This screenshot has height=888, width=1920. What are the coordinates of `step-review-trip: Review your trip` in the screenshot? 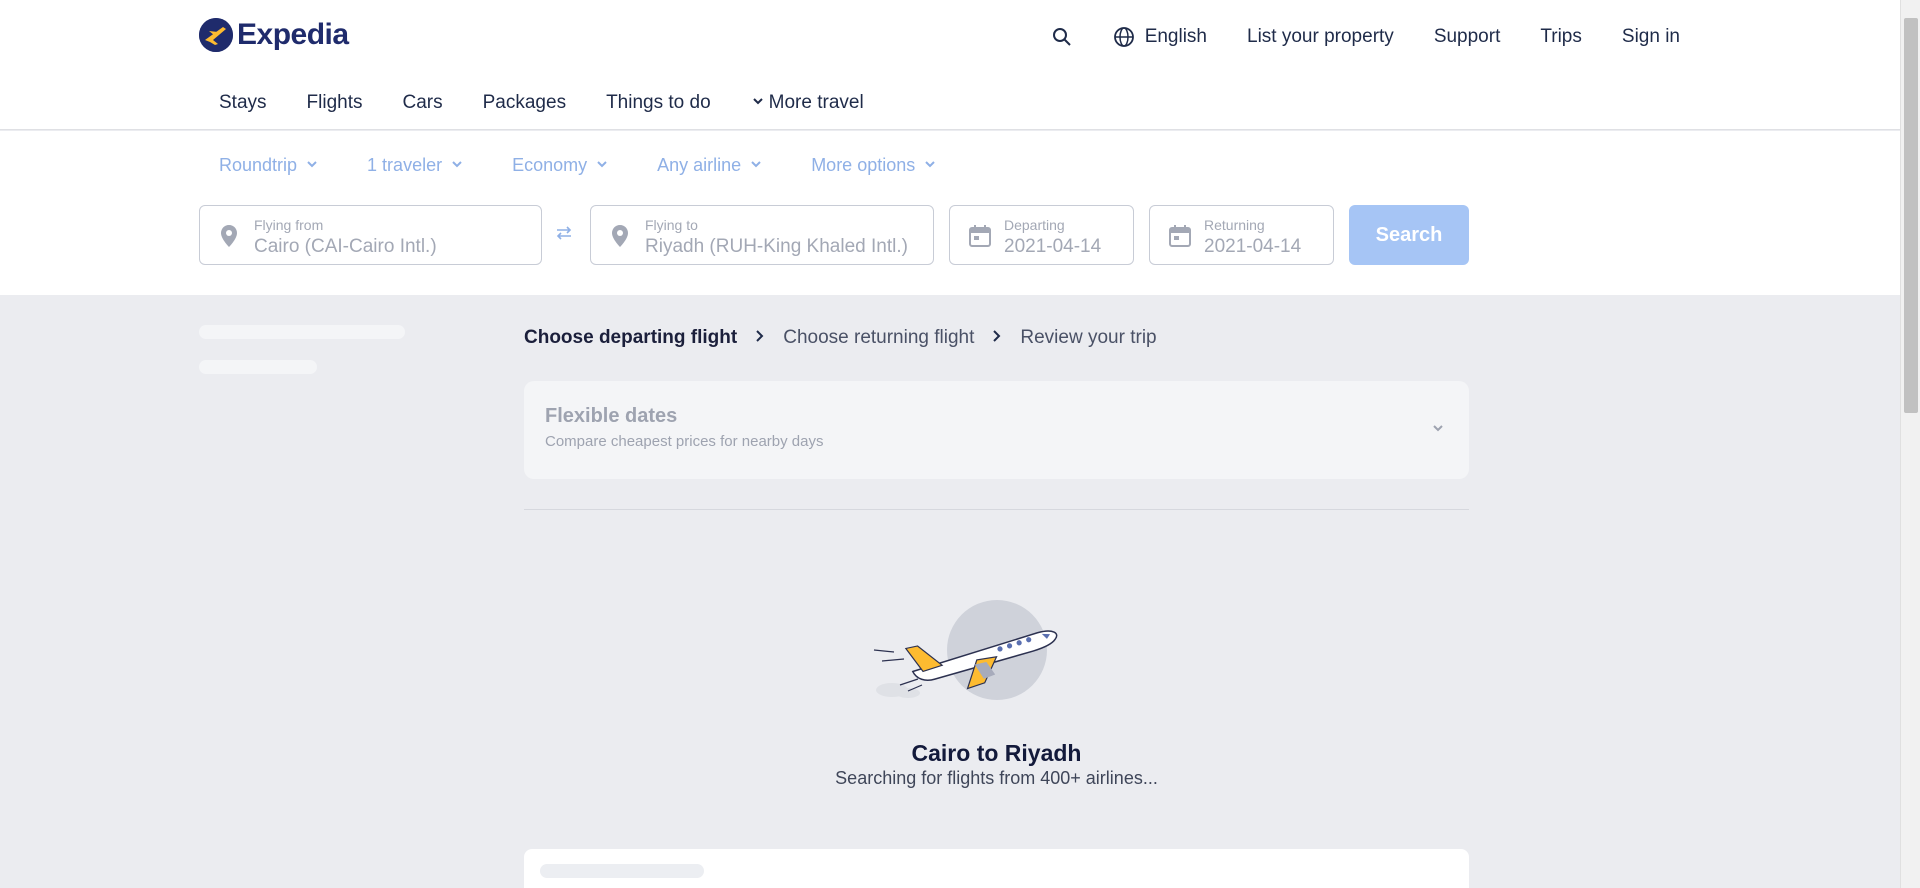 It's located at (1088, 337).